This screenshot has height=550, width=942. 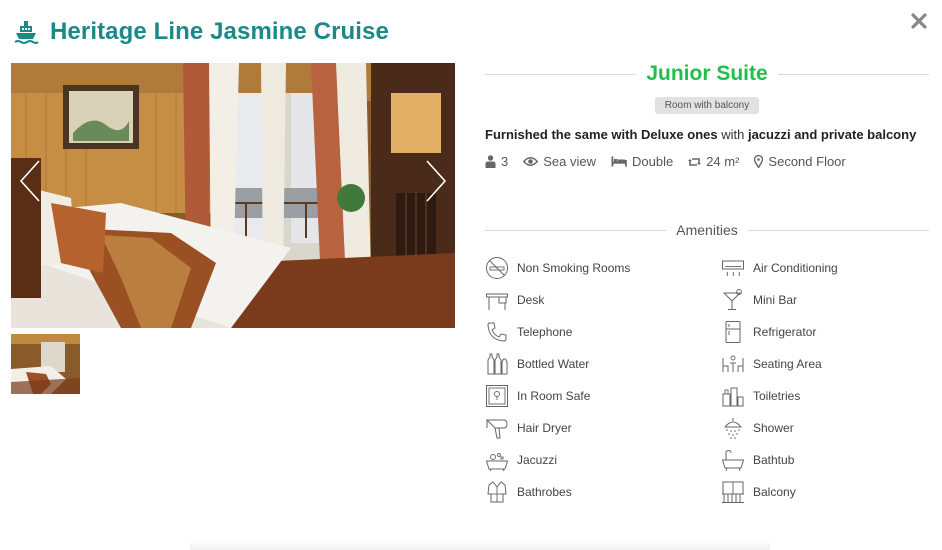 What do you see at coordinates (775, 300) in the screenshot?
I see `amenity-label: Mini Bar` at bounding box center [775, 300].